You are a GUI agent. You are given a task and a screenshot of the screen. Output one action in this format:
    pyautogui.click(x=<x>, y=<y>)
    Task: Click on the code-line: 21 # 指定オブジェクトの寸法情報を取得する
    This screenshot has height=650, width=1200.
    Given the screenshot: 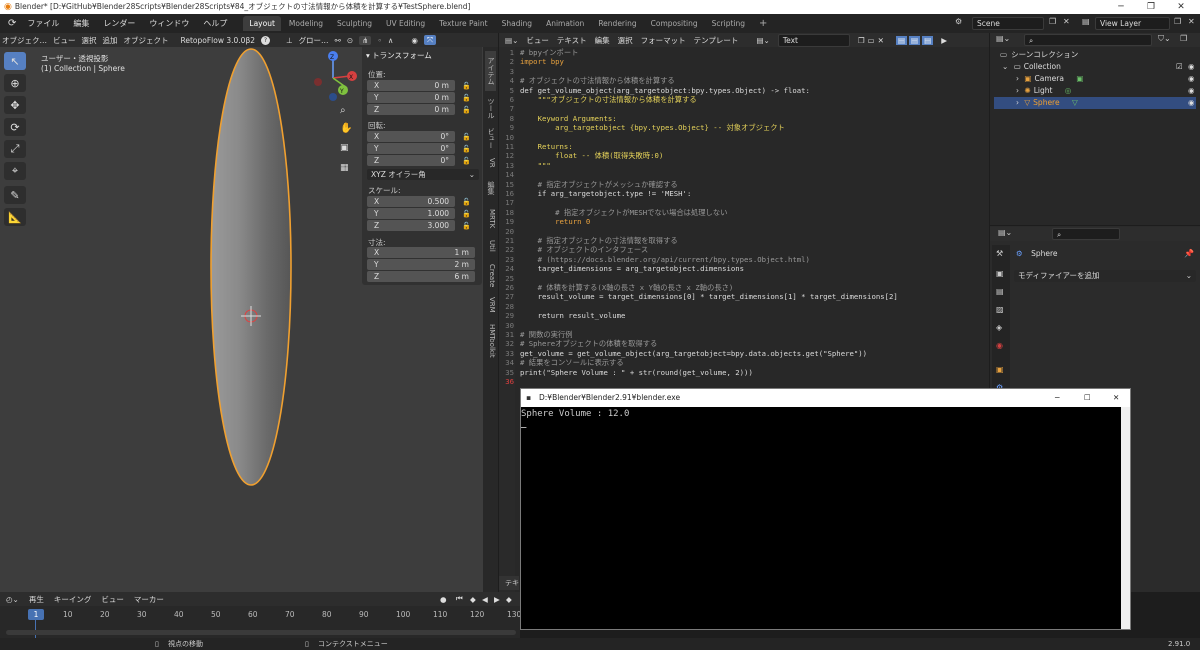 What is the action you would take?
    pyautogui.click(x=588, y=240)
    